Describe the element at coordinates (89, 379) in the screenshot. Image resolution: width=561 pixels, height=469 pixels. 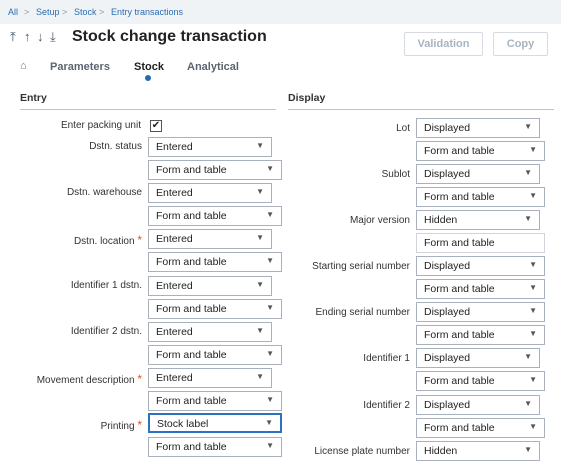
I see `movement-description-label: Movement description *` at that location.